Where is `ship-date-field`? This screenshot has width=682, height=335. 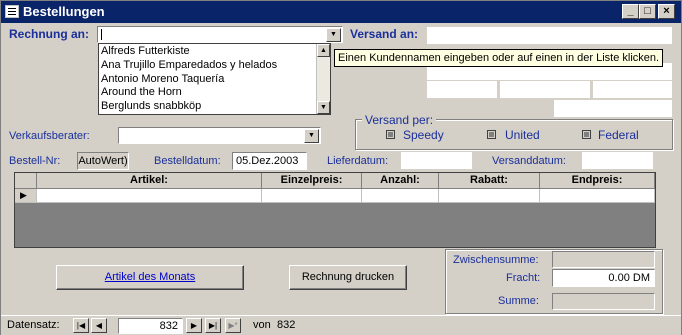 ship-date-field is located at coordinates (617, 160).